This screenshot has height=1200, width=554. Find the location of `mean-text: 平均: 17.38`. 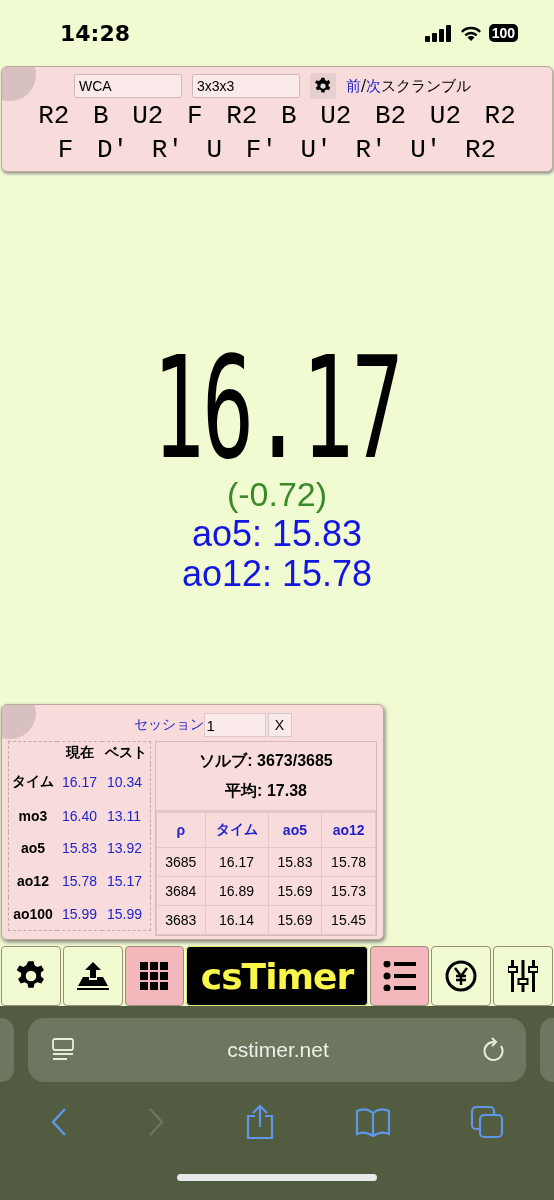

mean-text: 平均: 17.38 is located at coordinates (266, 791).